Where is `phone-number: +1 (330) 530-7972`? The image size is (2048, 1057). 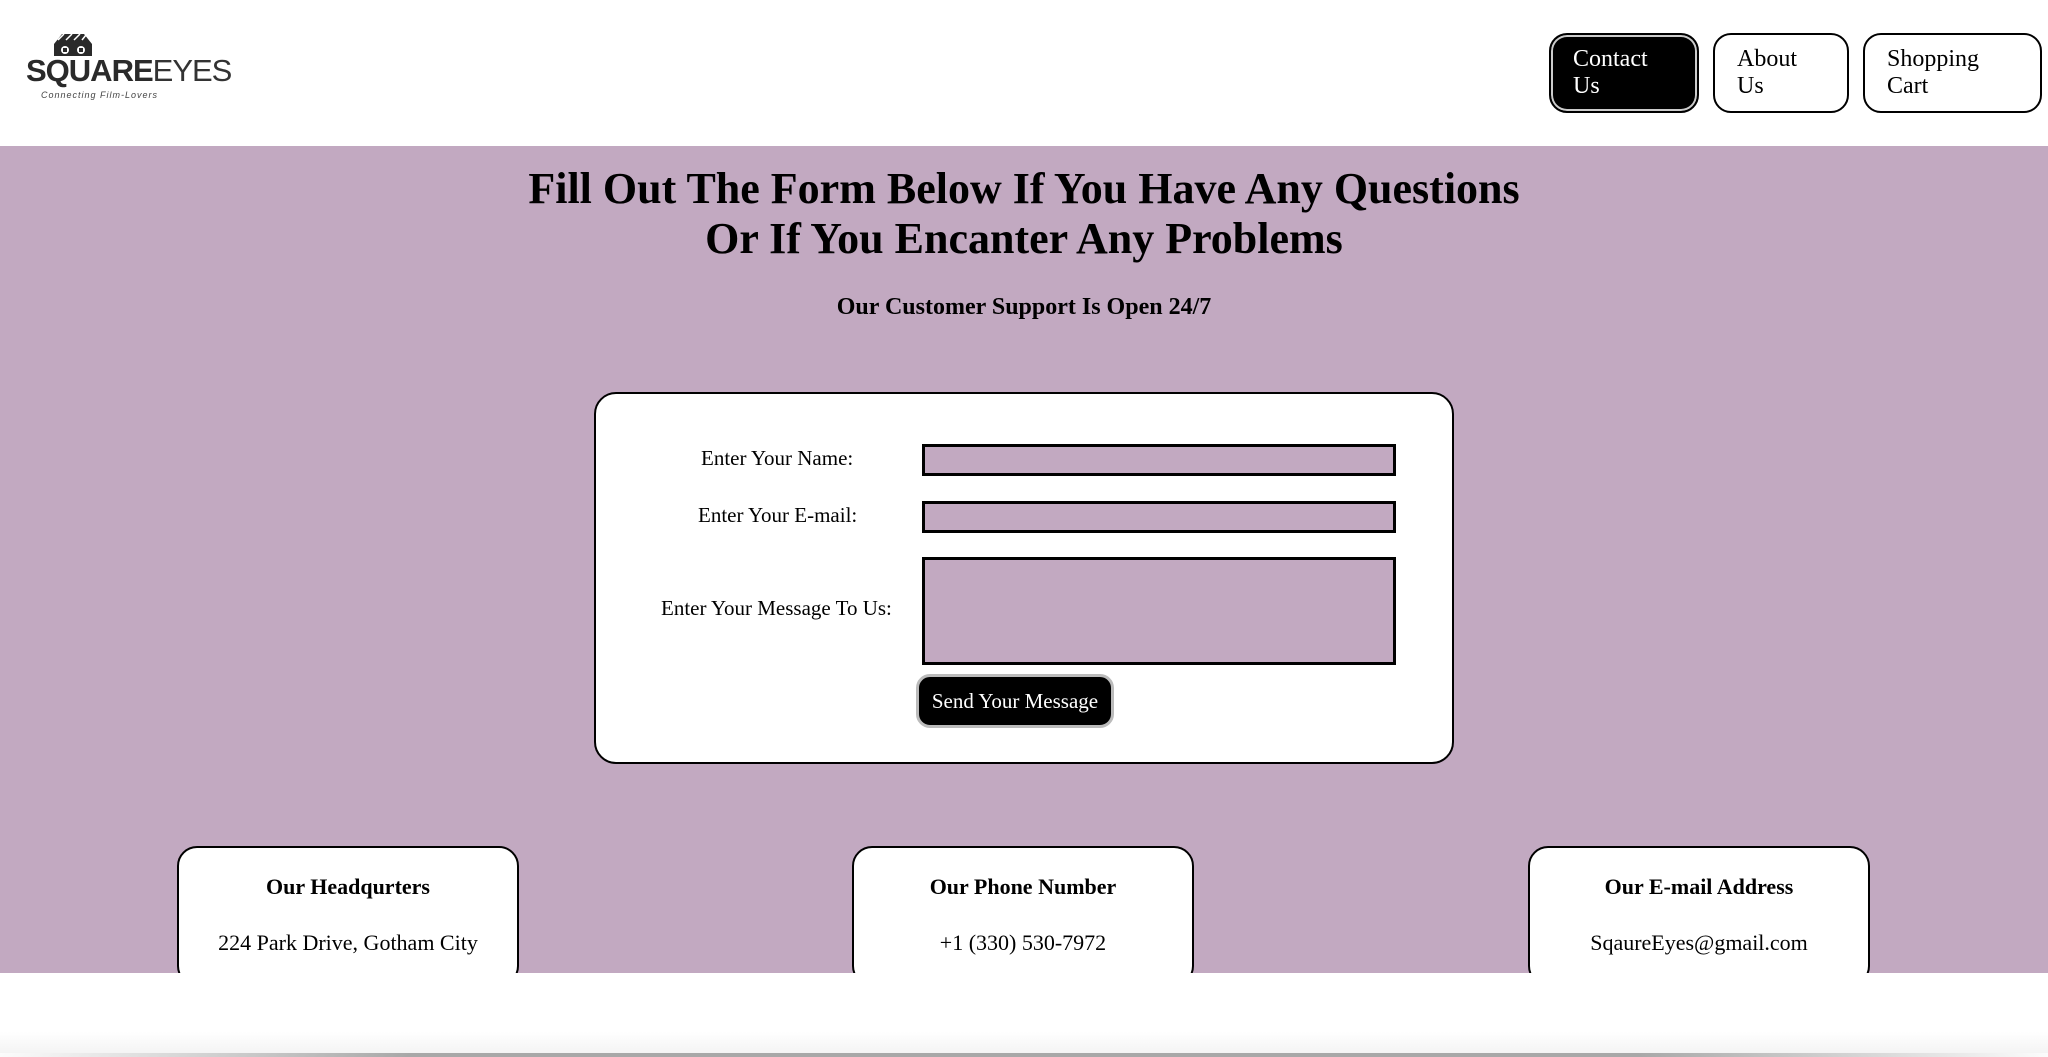
phone-number: +1 (330) 530-7972 is located at coordinates (1023, 943).